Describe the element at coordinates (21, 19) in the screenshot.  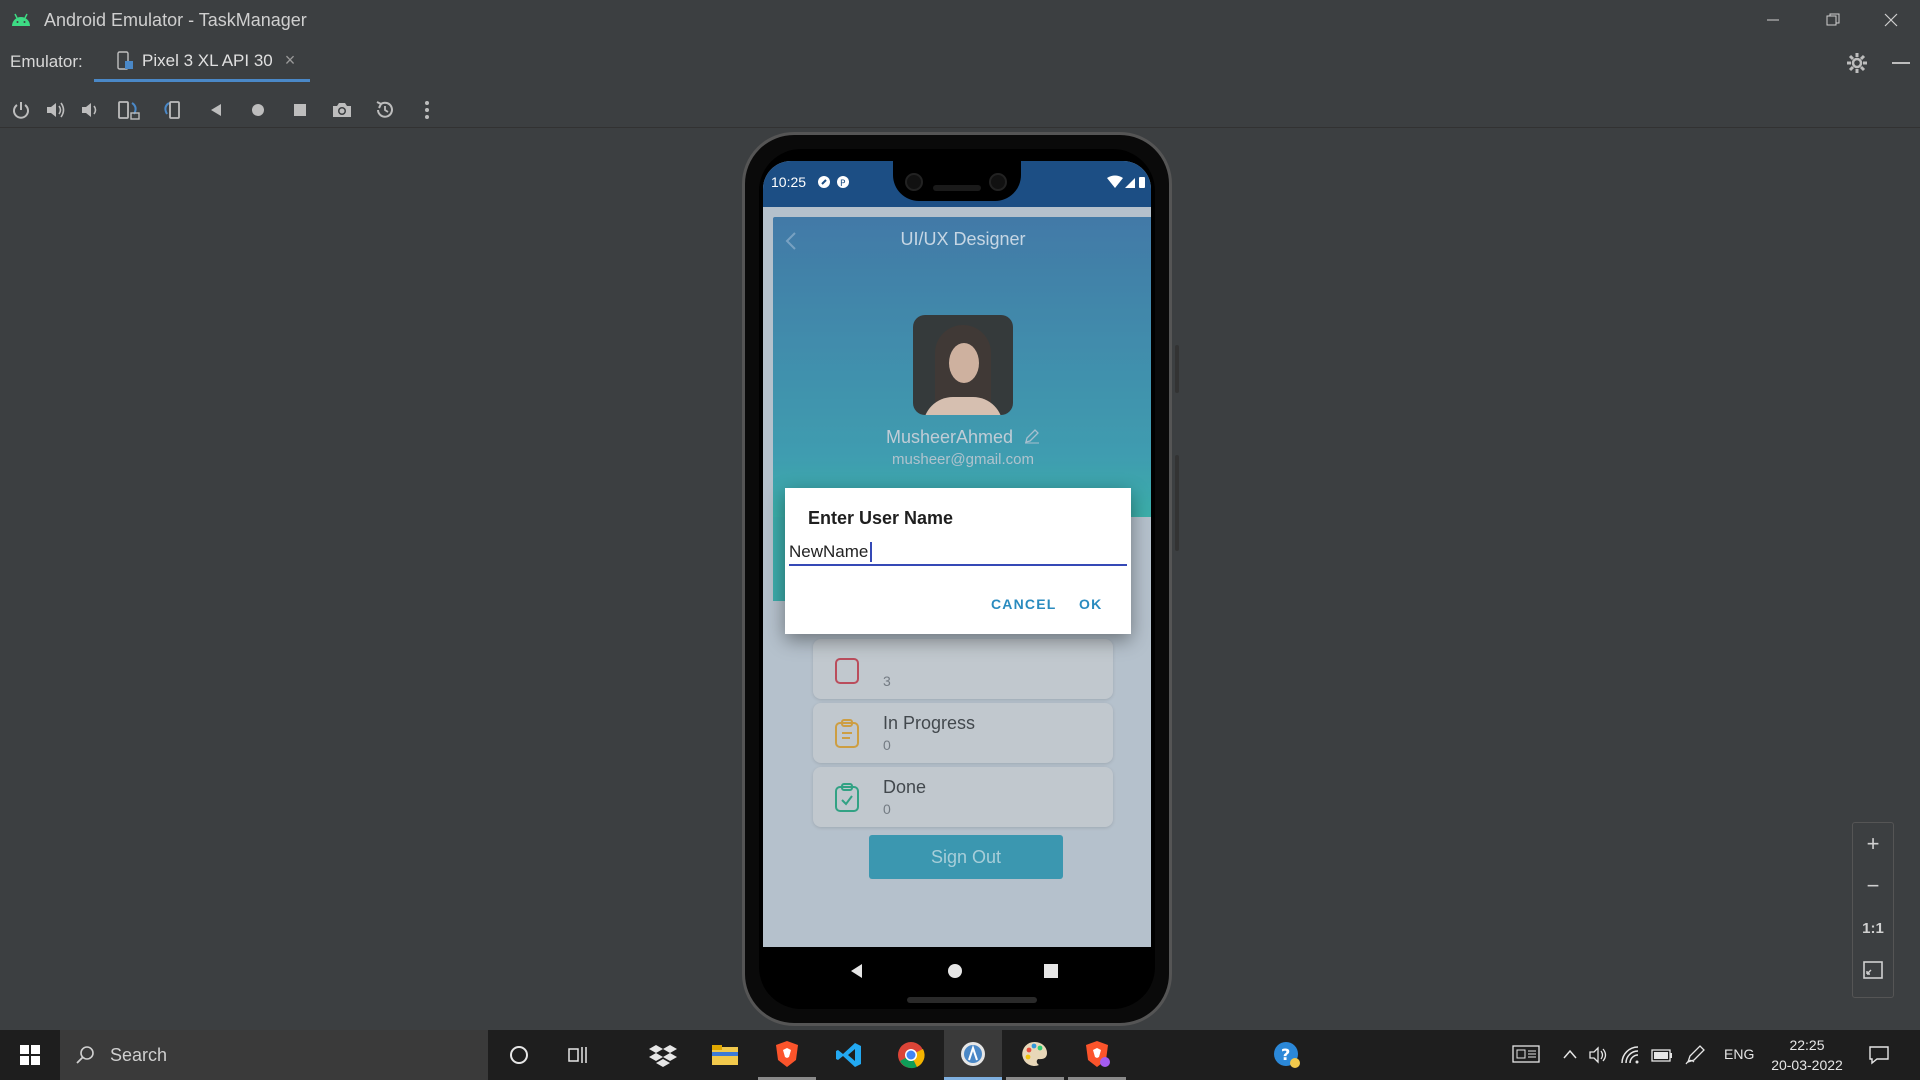
I see `android-icon` at that location.